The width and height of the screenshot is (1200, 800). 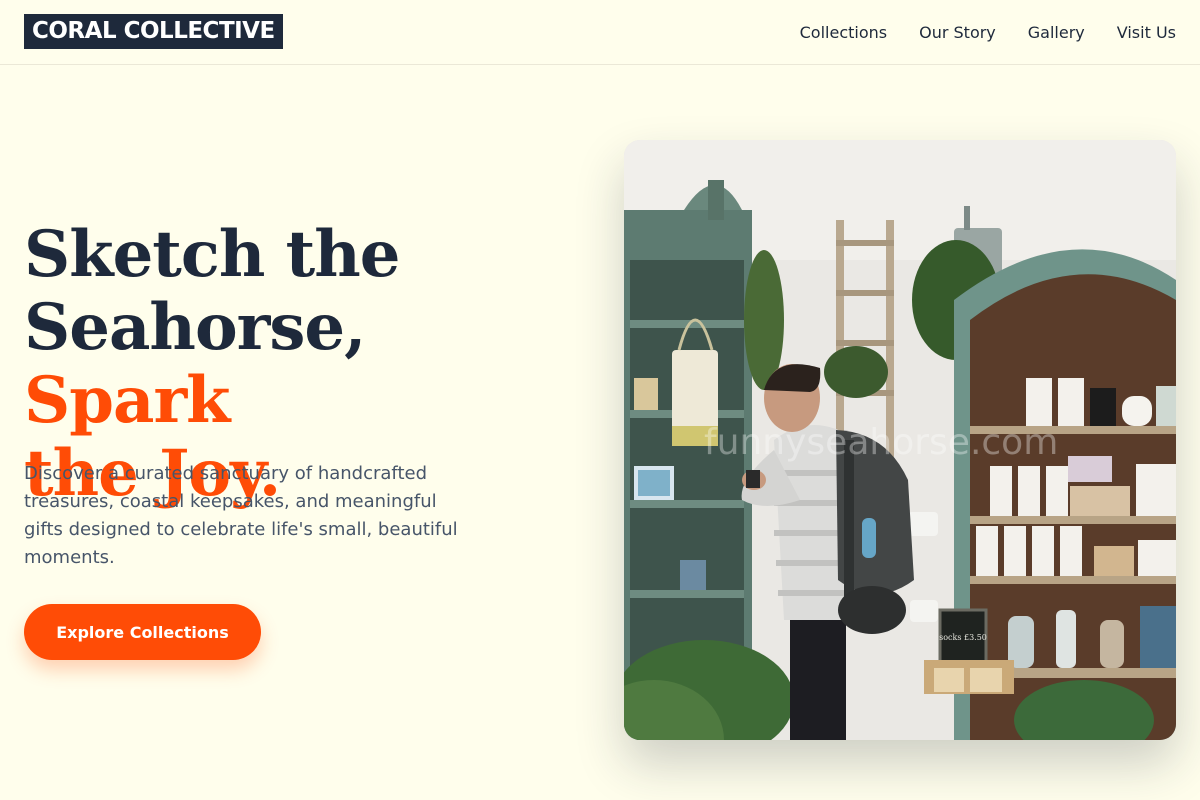 I want to click on hero-title-line-1: Sketch the, so click(x=212, y=254).